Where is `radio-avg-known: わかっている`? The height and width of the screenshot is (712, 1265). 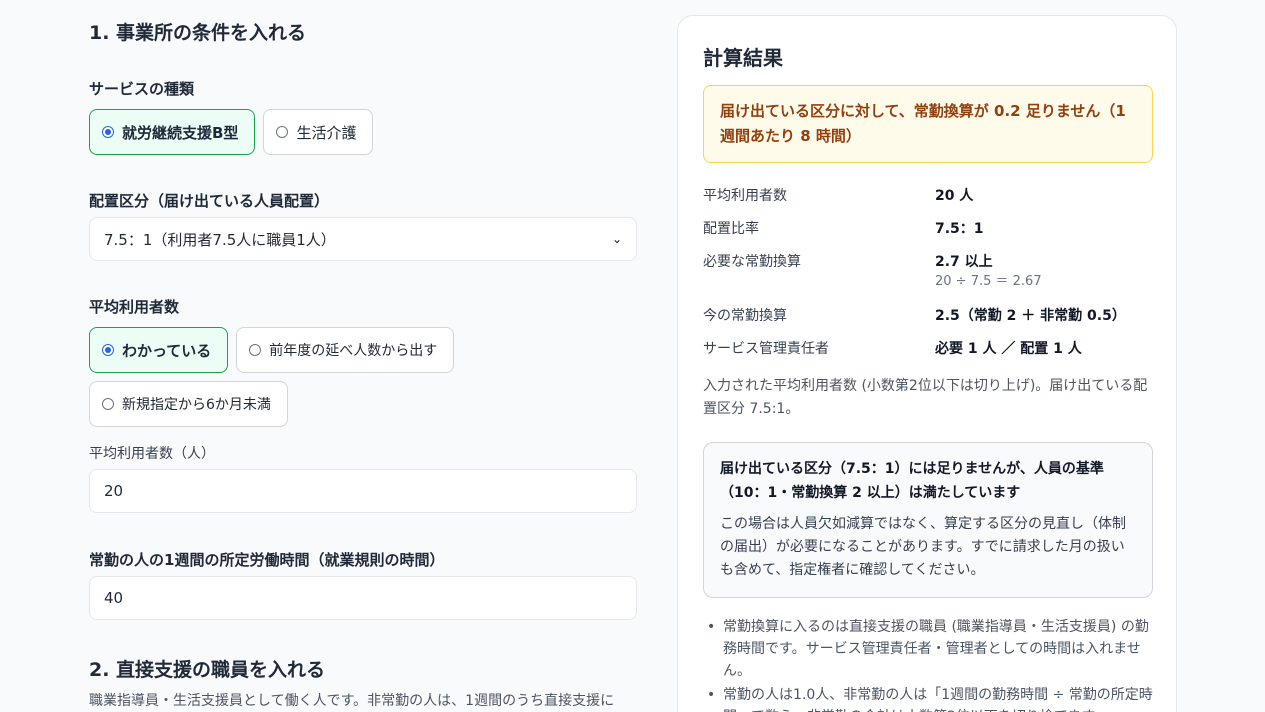 radio-avg-known: わかっている is located at coordinates (159, 350).